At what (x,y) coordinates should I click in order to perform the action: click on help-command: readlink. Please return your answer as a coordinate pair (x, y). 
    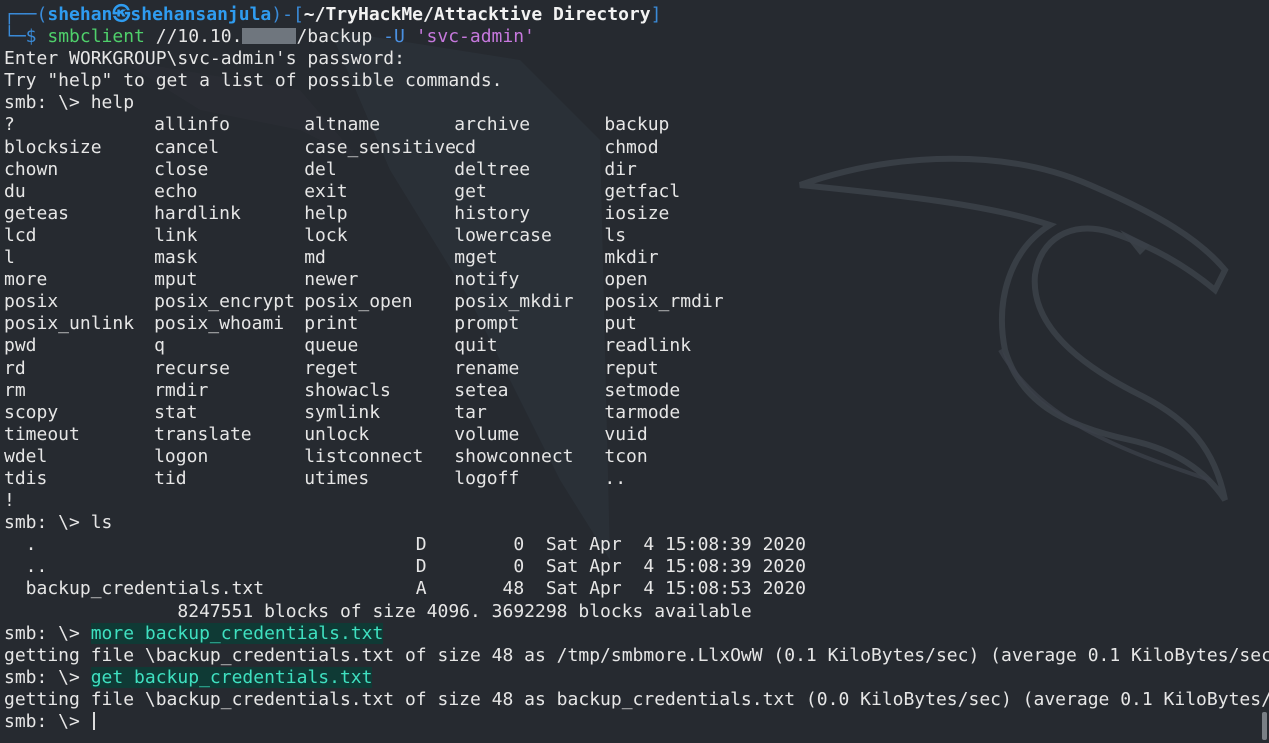
    Looking at the image, I should click on (648, 346).